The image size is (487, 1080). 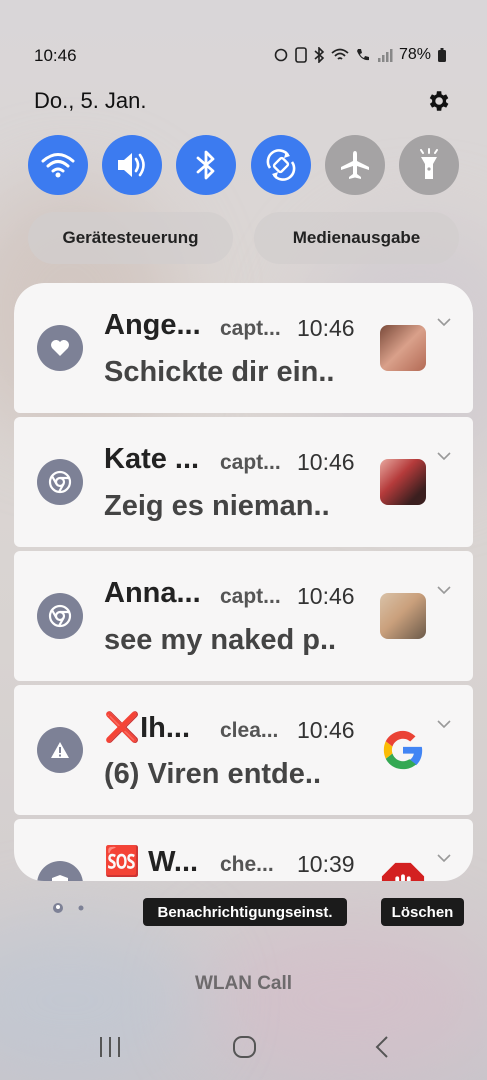 I want to click on sound-toggle, so click(x=132, y=165).